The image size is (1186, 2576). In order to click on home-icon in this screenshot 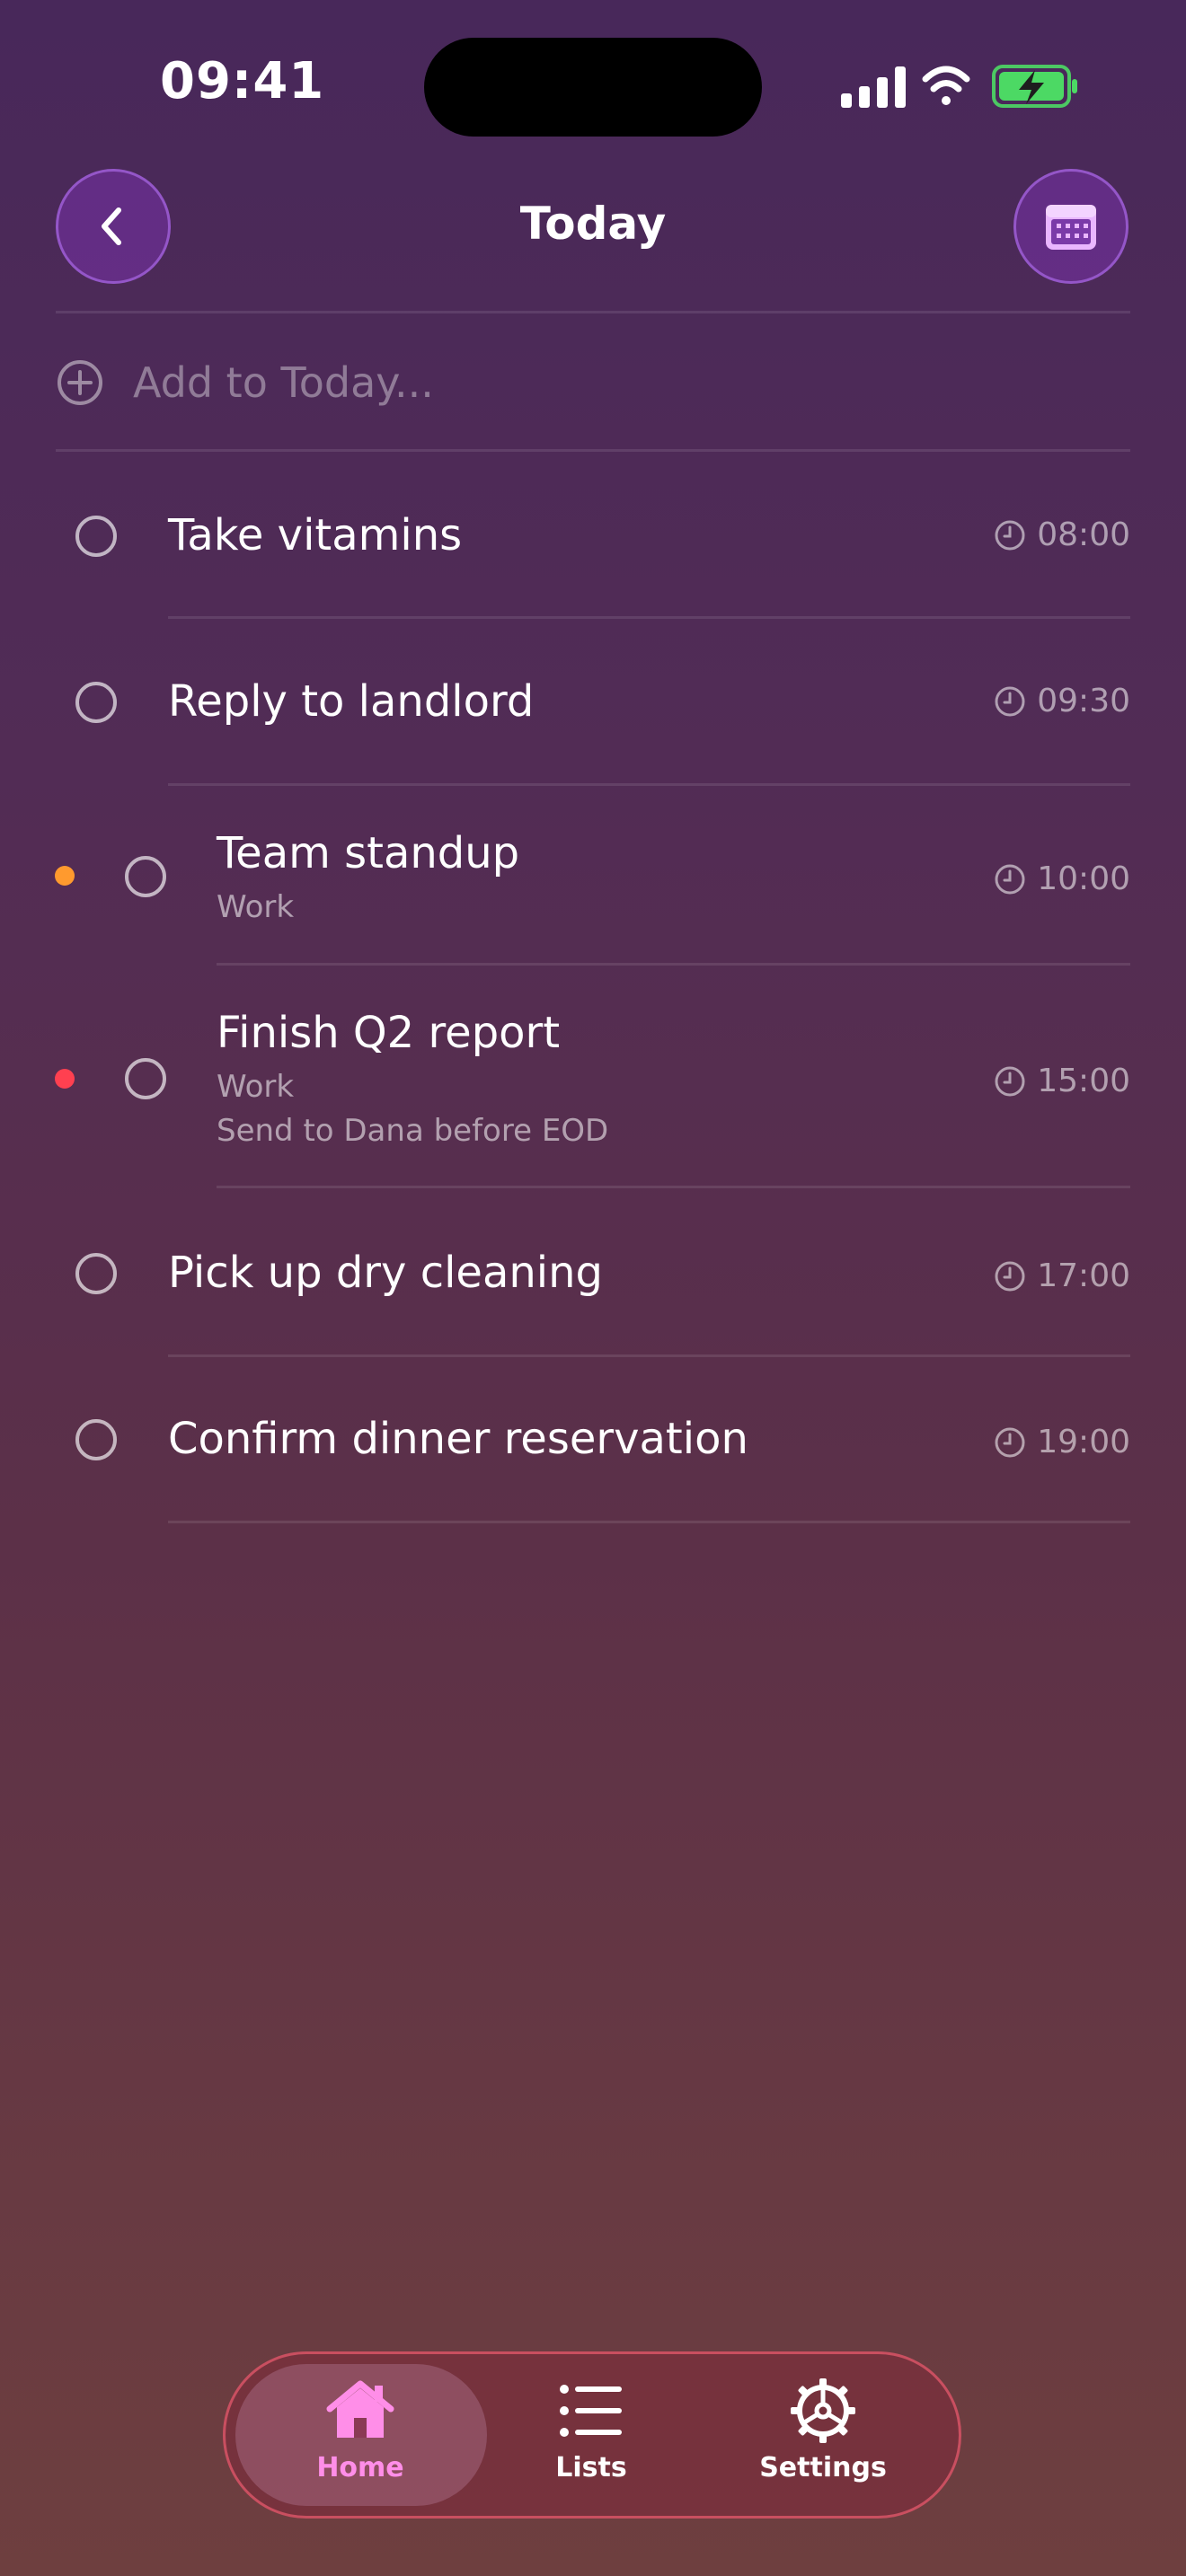, I will do `click(360, 2409)`.